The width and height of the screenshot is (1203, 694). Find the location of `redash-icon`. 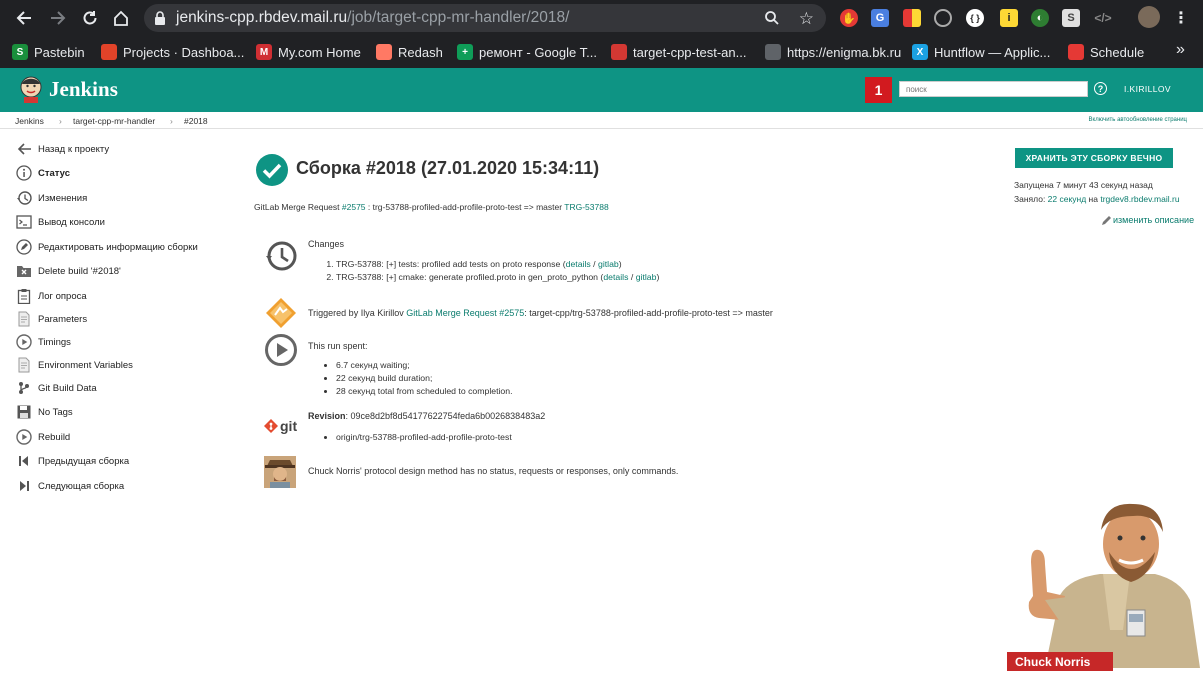

redash-icon is located at coordinates (384, 52).